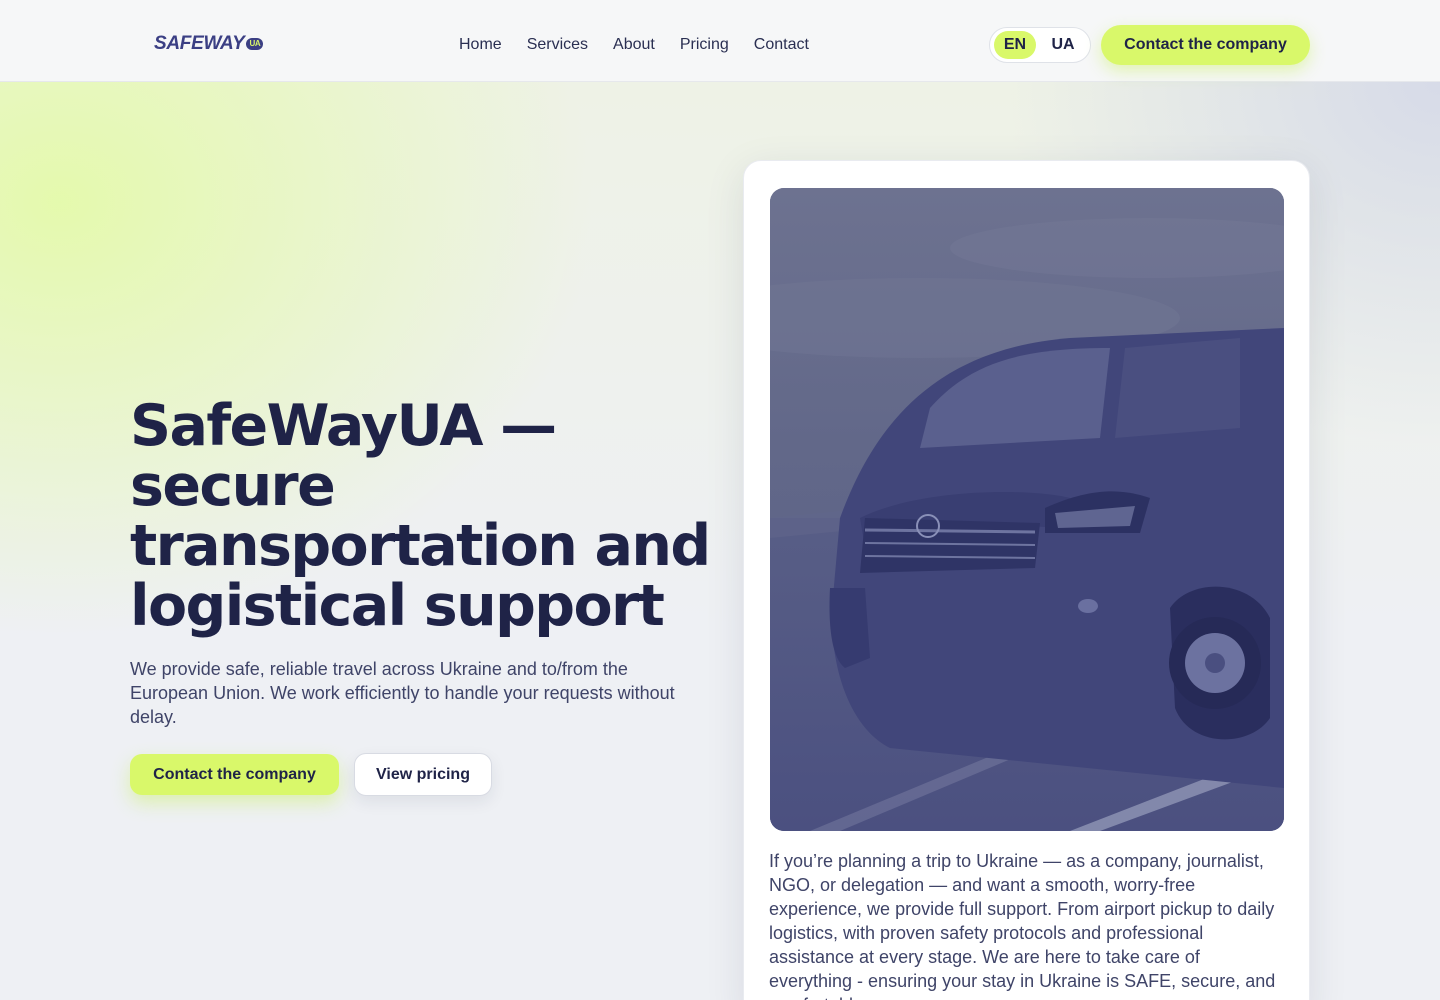 The image size is (1440, 1000). I want to click on logo-text: SAFEWAY, so click(199, 43).